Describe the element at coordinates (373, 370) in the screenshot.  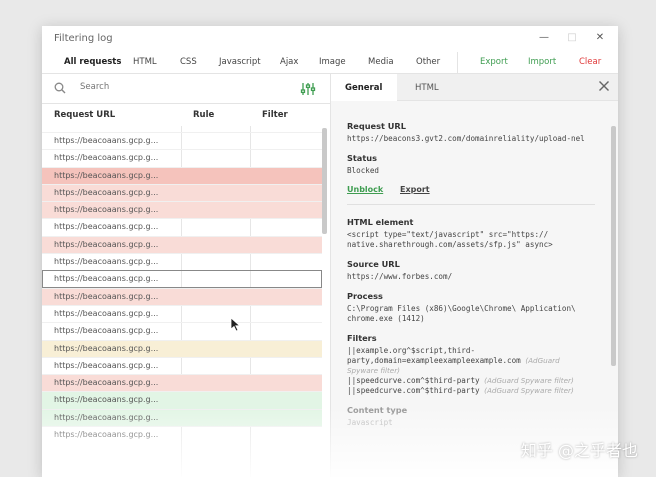
I see `filter-source-note: Spyware filter)` at that location.